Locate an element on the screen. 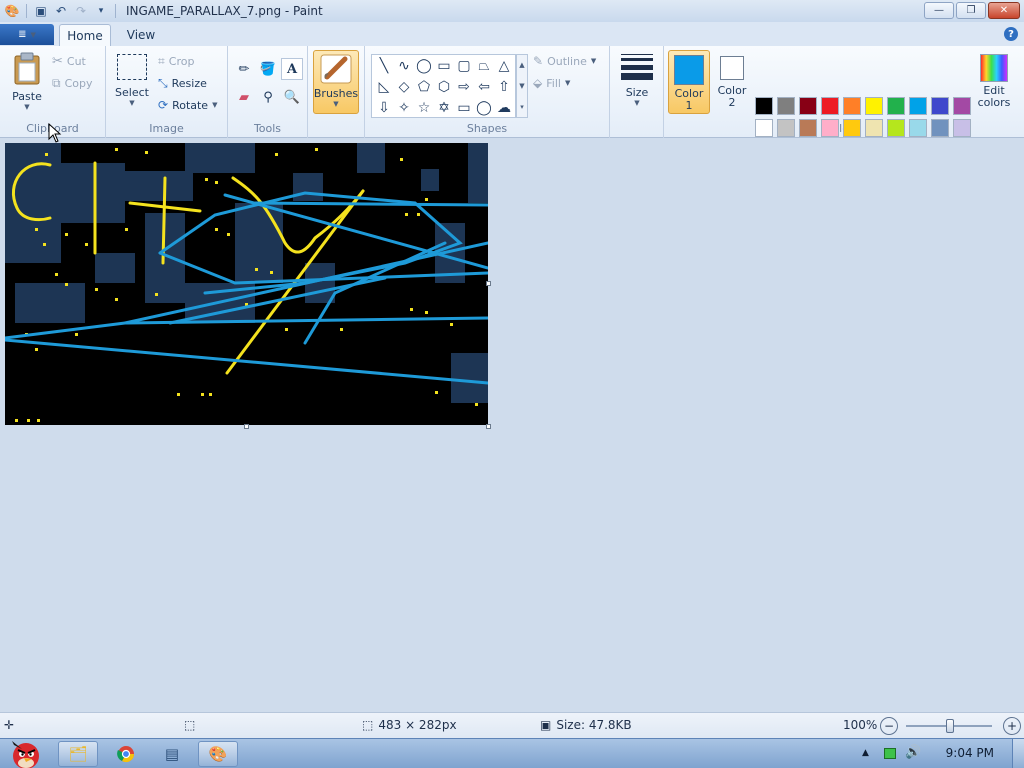 This screenshot has width=1024, height=768. diamond-shape-icon: ◇ is located at coordinates (404, 87).